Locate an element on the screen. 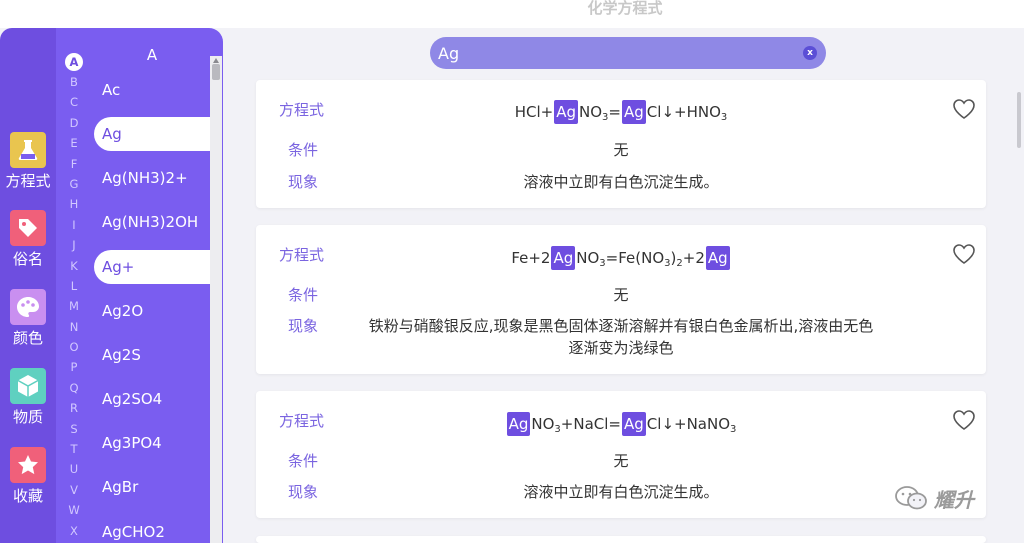  category-label: 俗名 is located at coordinates (27, 259).